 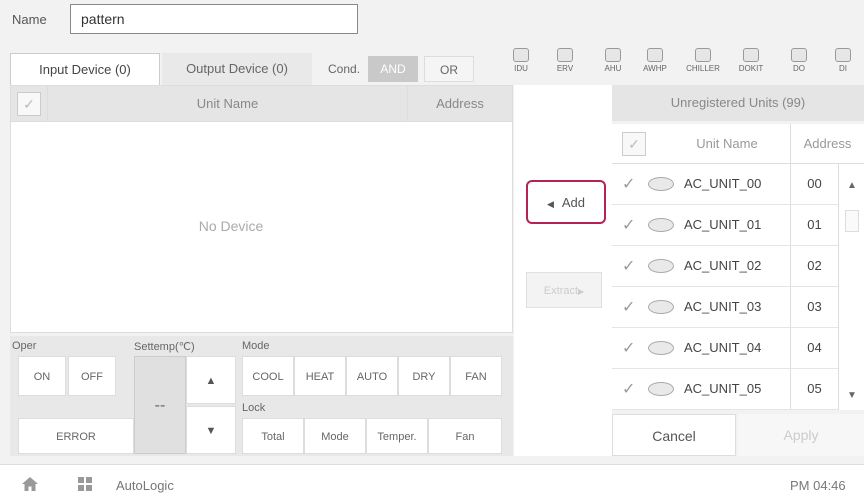 I want to click on triangle-down-icon: ▼, so click(x=211, y=431).